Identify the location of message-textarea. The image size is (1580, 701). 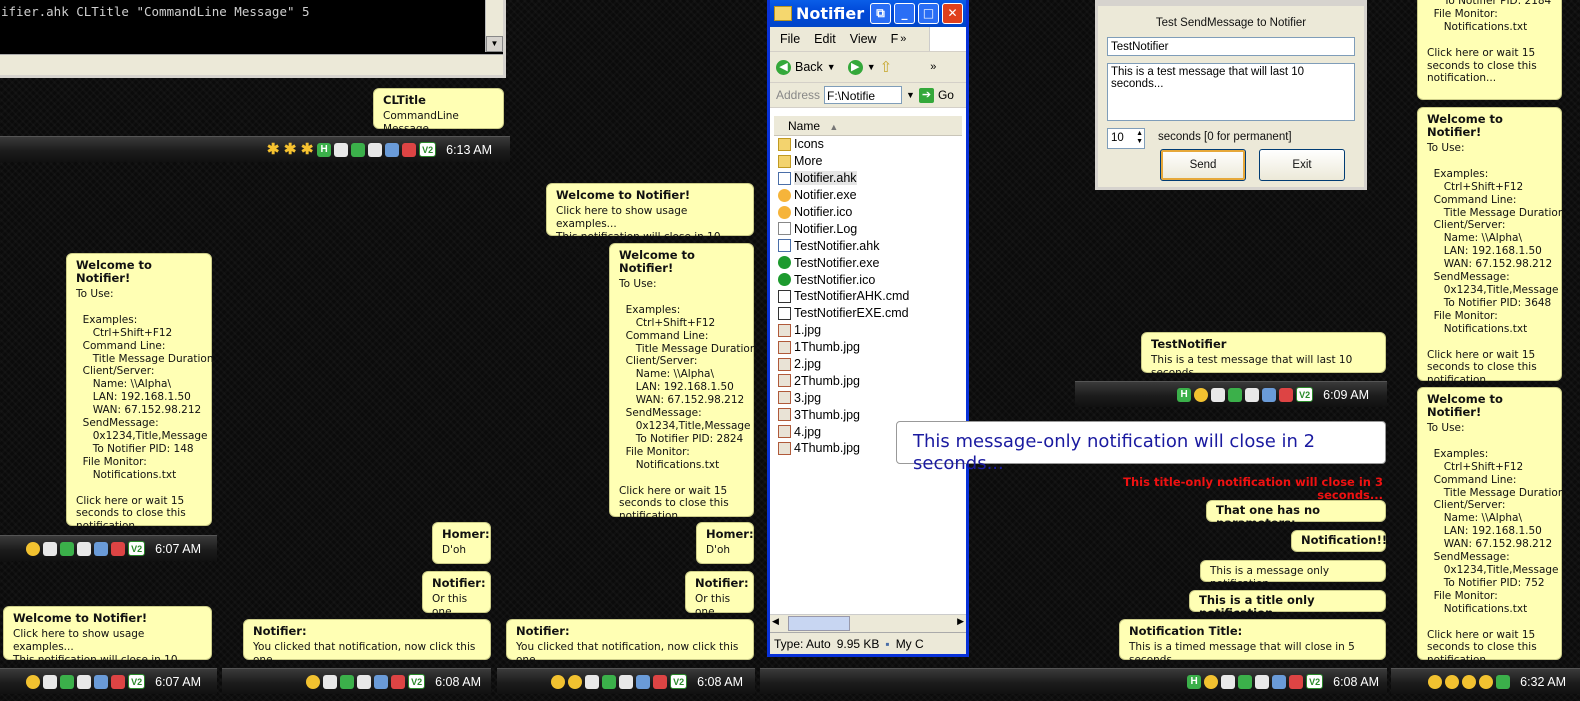
(1231, 92).